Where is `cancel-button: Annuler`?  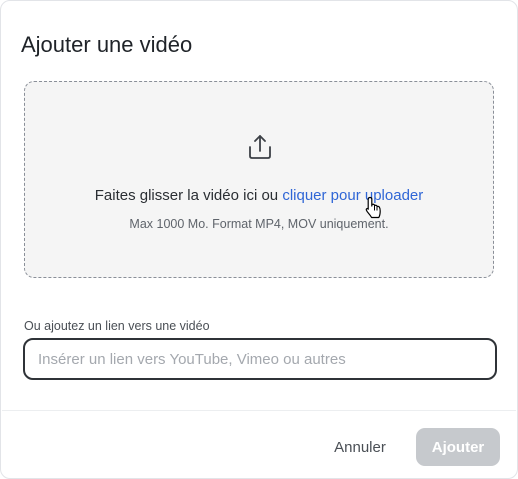
cancel-button: Annuler is located at coordinates (360, 447).